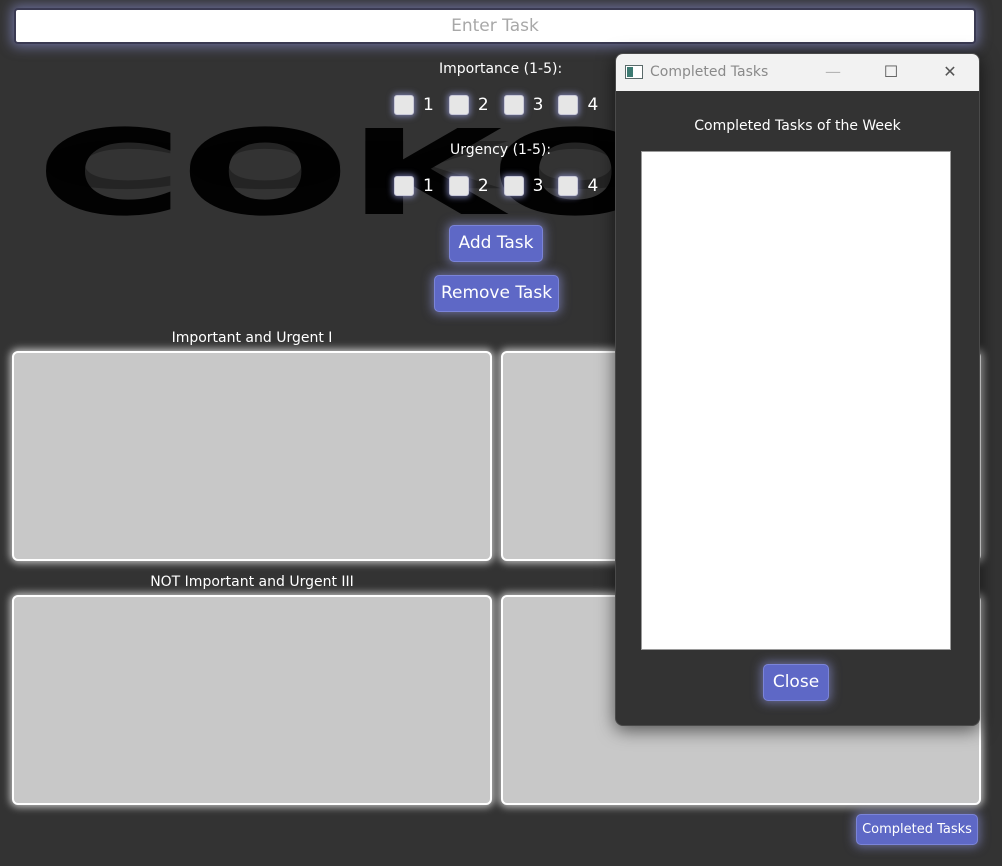 The width and height of the screenshot is (1002, 866). I want to click on importance-checkboxes: 1 2 3 4, so click(503, 105).